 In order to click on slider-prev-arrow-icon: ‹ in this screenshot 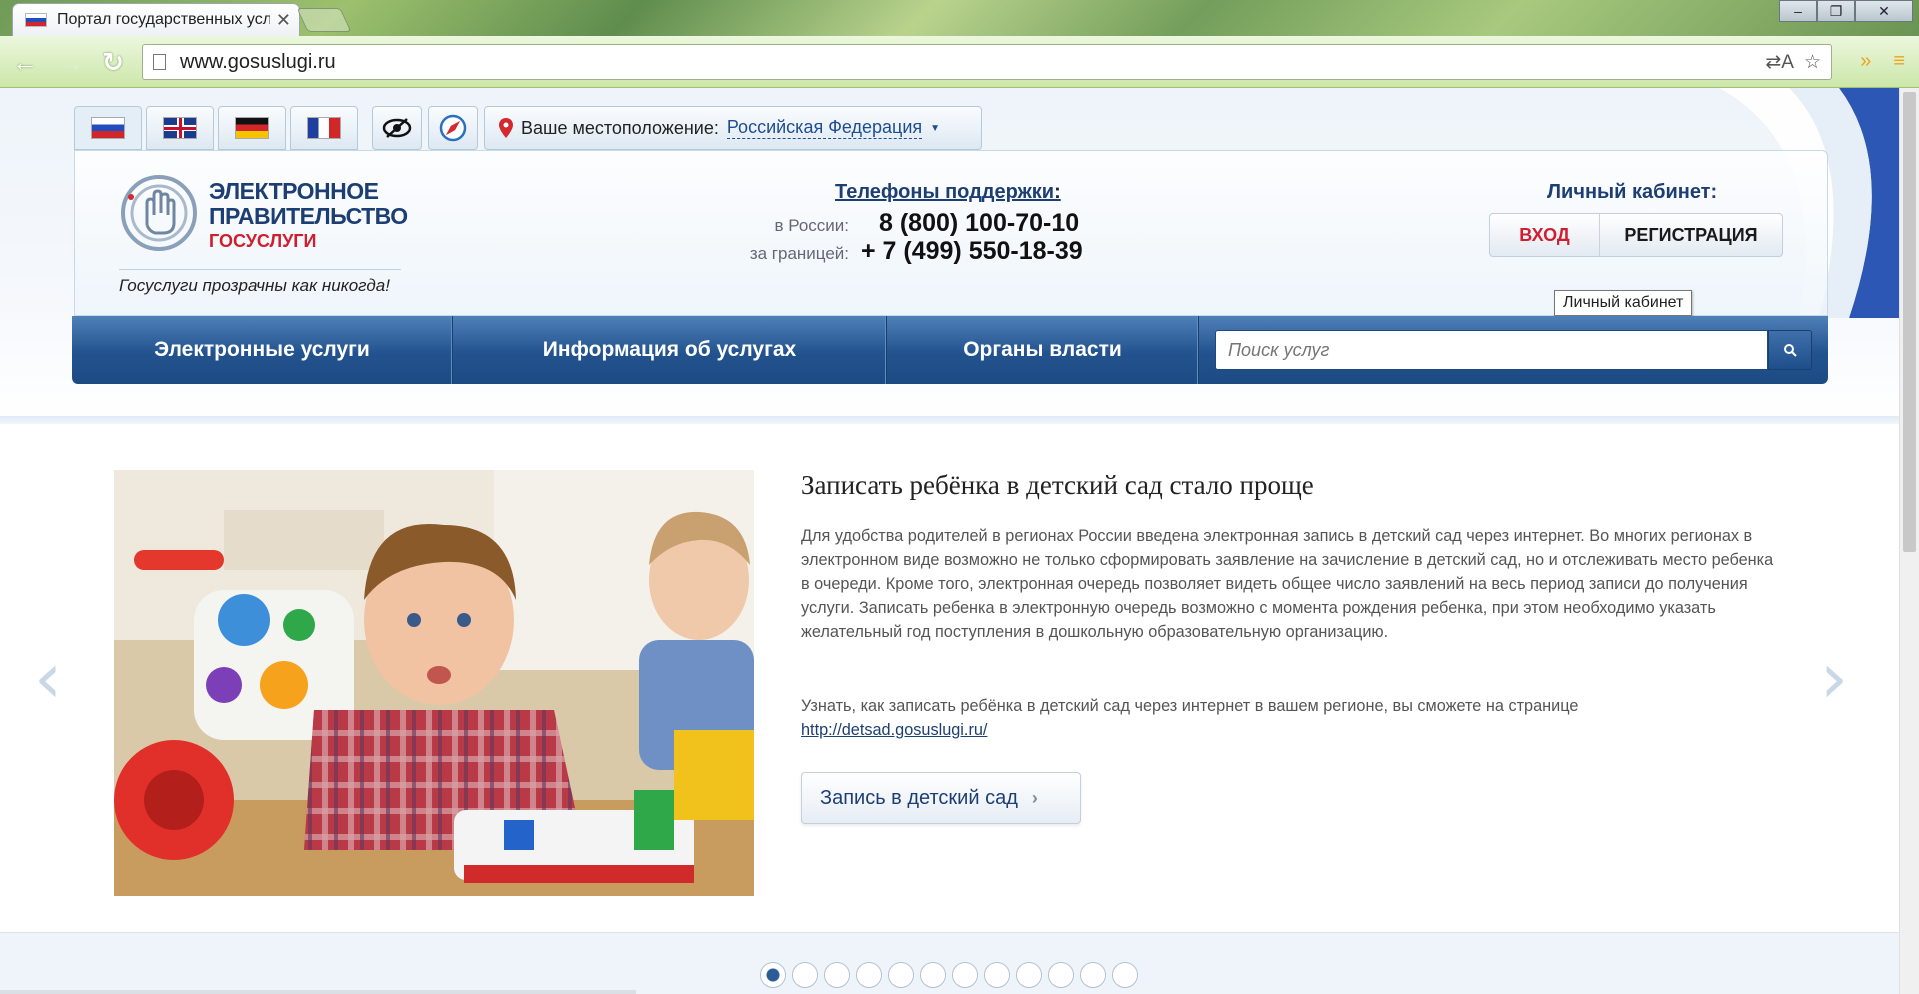, I will do `click(48, 678)`.